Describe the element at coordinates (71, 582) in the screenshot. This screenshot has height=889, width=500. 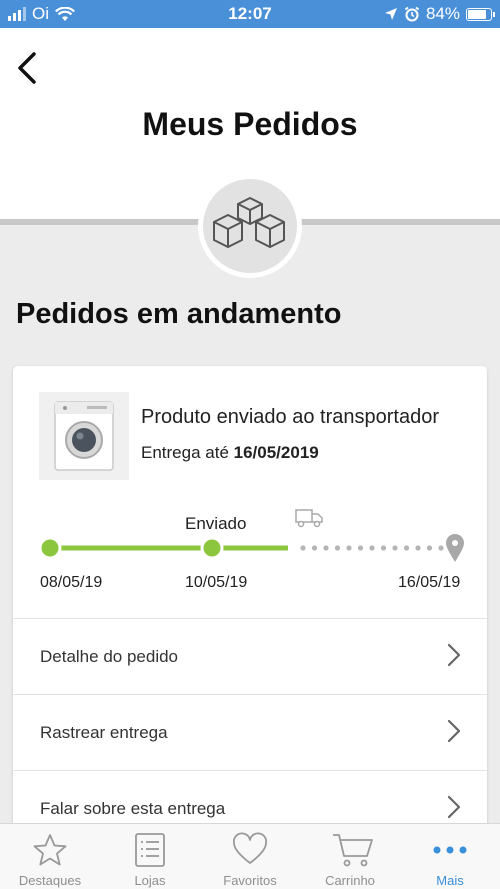
I see `tracking-date-ordered: 08/05/19` at that location.